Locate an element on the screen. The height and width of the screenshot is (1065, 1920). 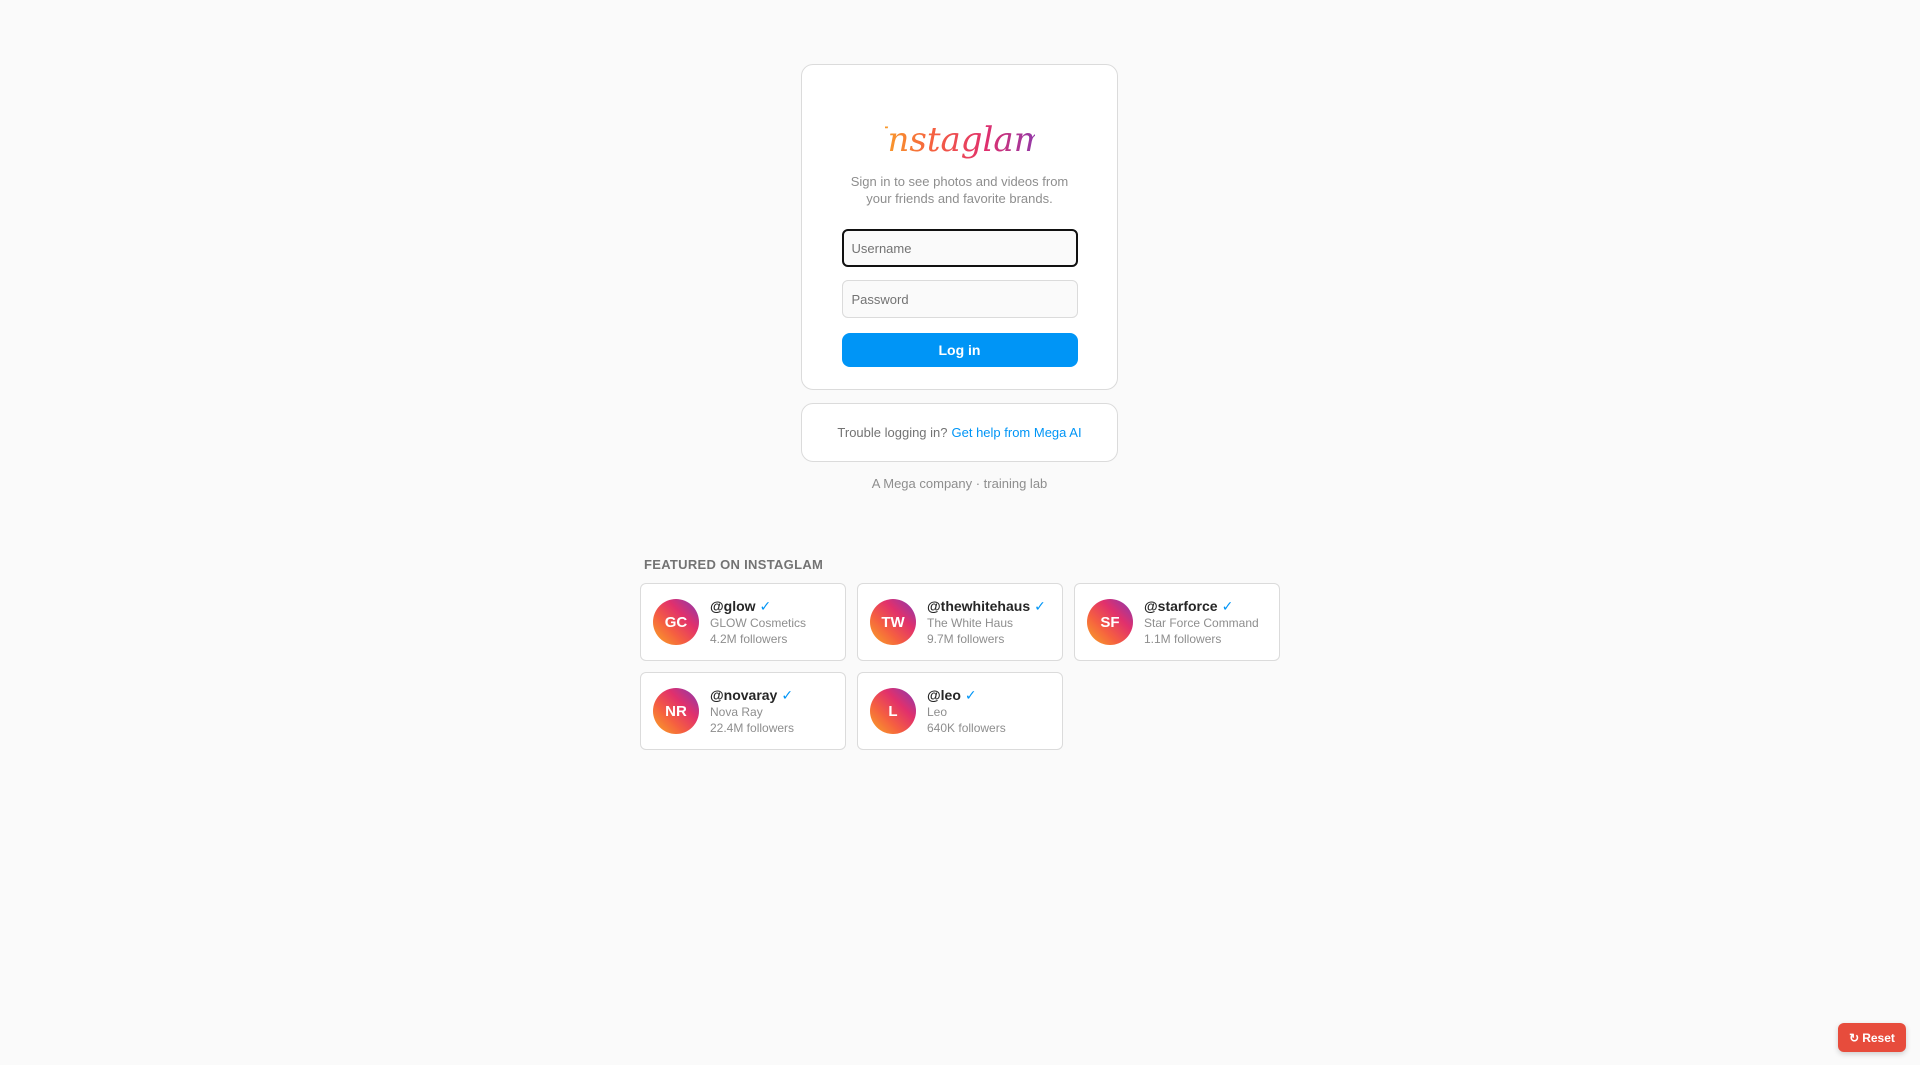
reset-button: ↻ Reset is located at coordinates (1872, 1037).